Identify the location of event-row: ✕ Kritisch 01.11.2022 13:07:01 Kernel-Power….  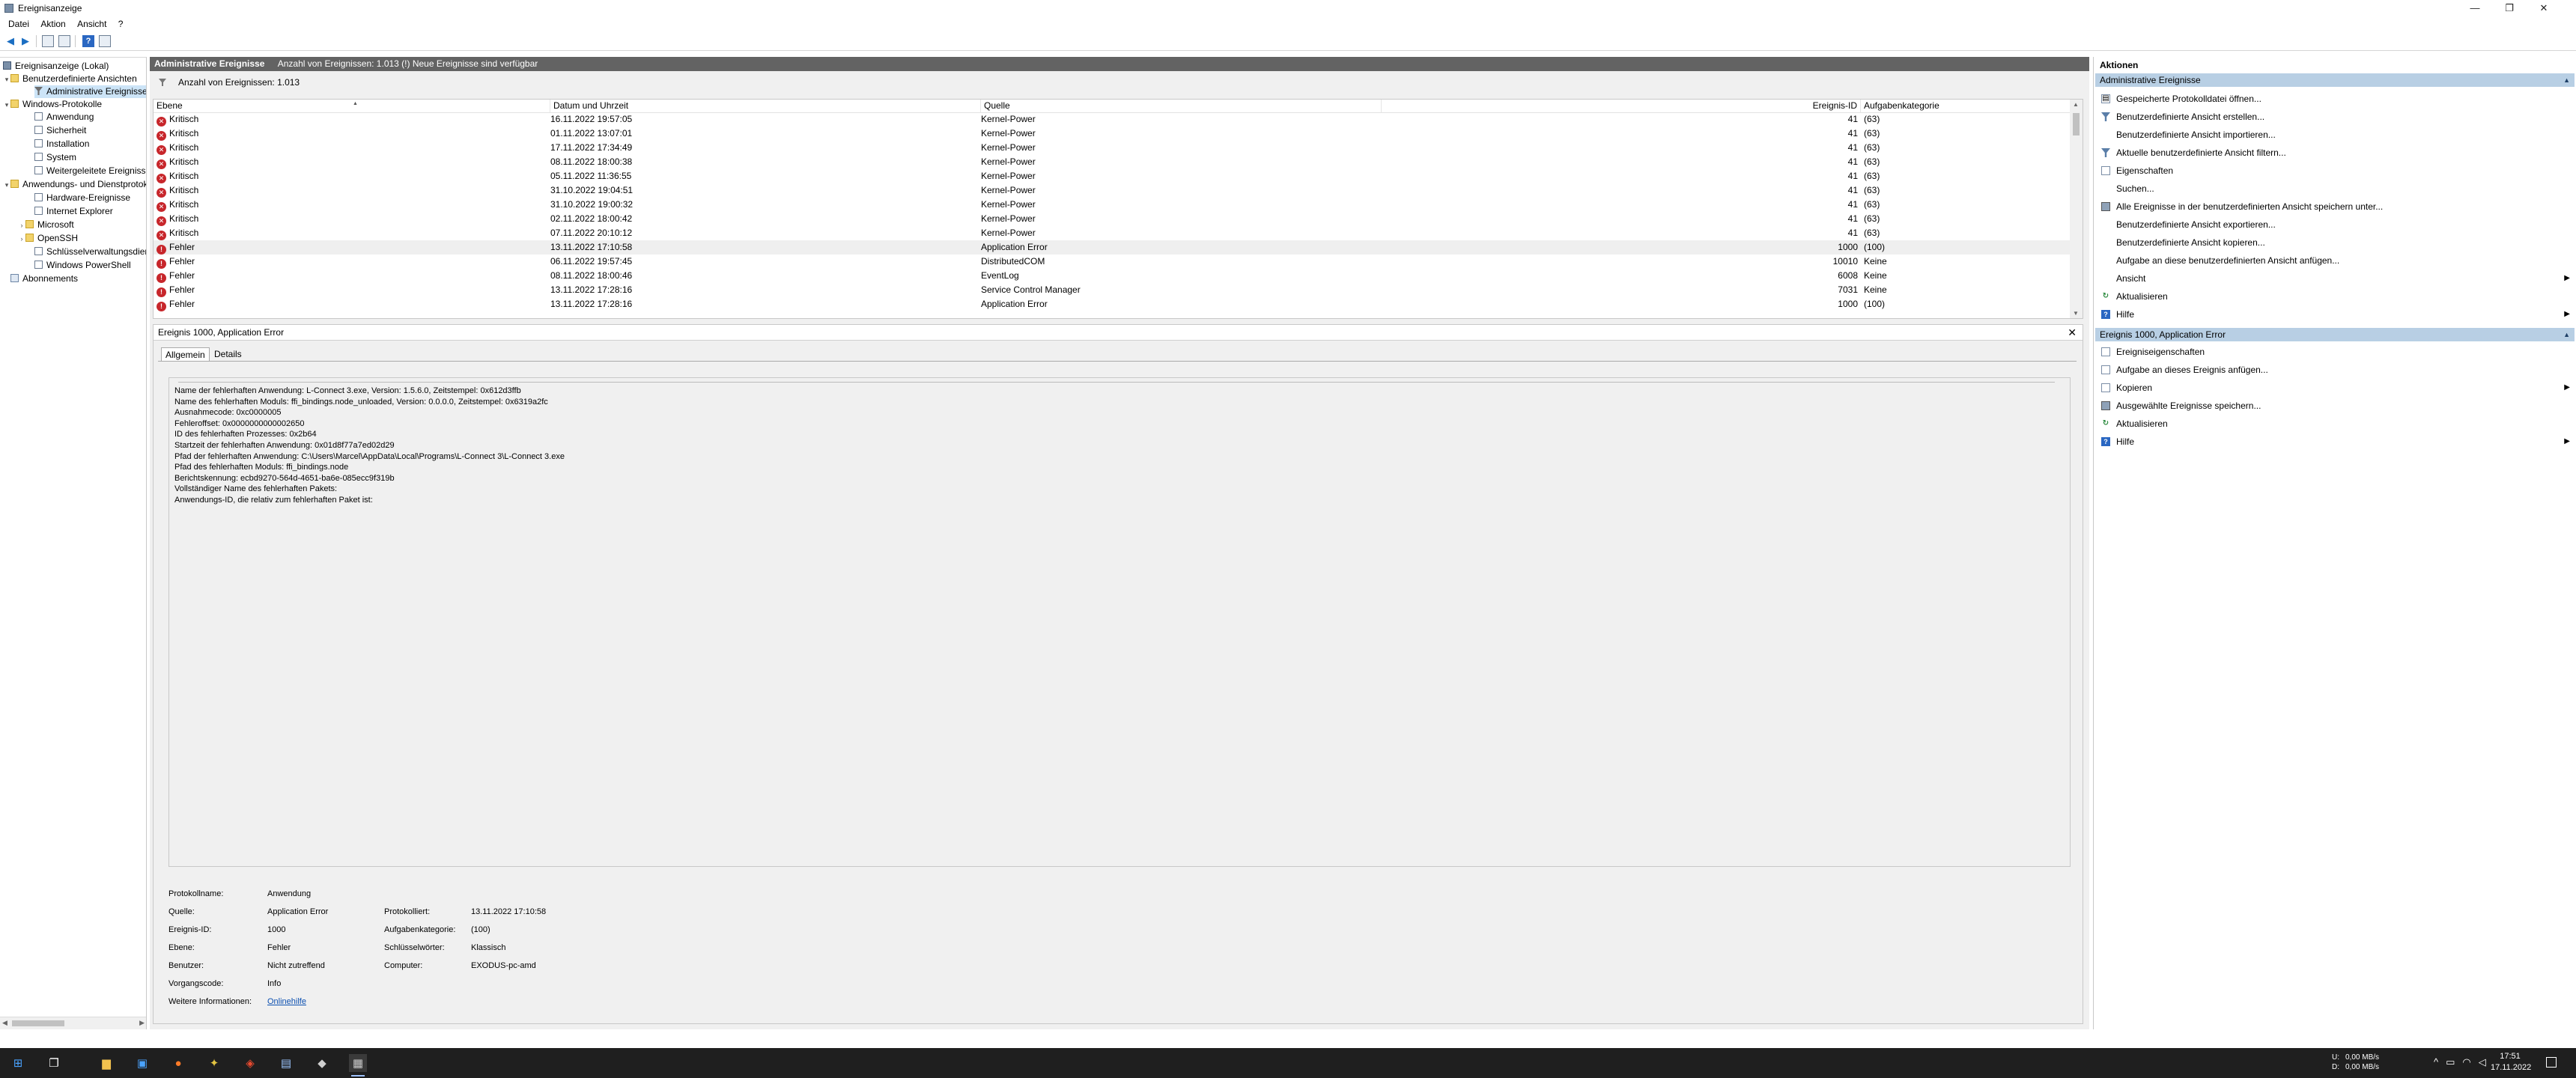
(1112, 134).